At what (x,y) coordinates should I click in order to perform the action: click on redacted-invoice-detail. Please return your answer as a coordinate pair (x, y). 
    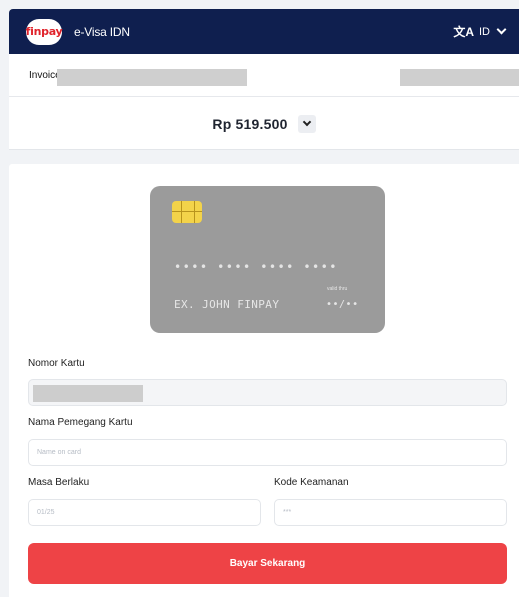
    Looking at the image, I should click on (459, 77).